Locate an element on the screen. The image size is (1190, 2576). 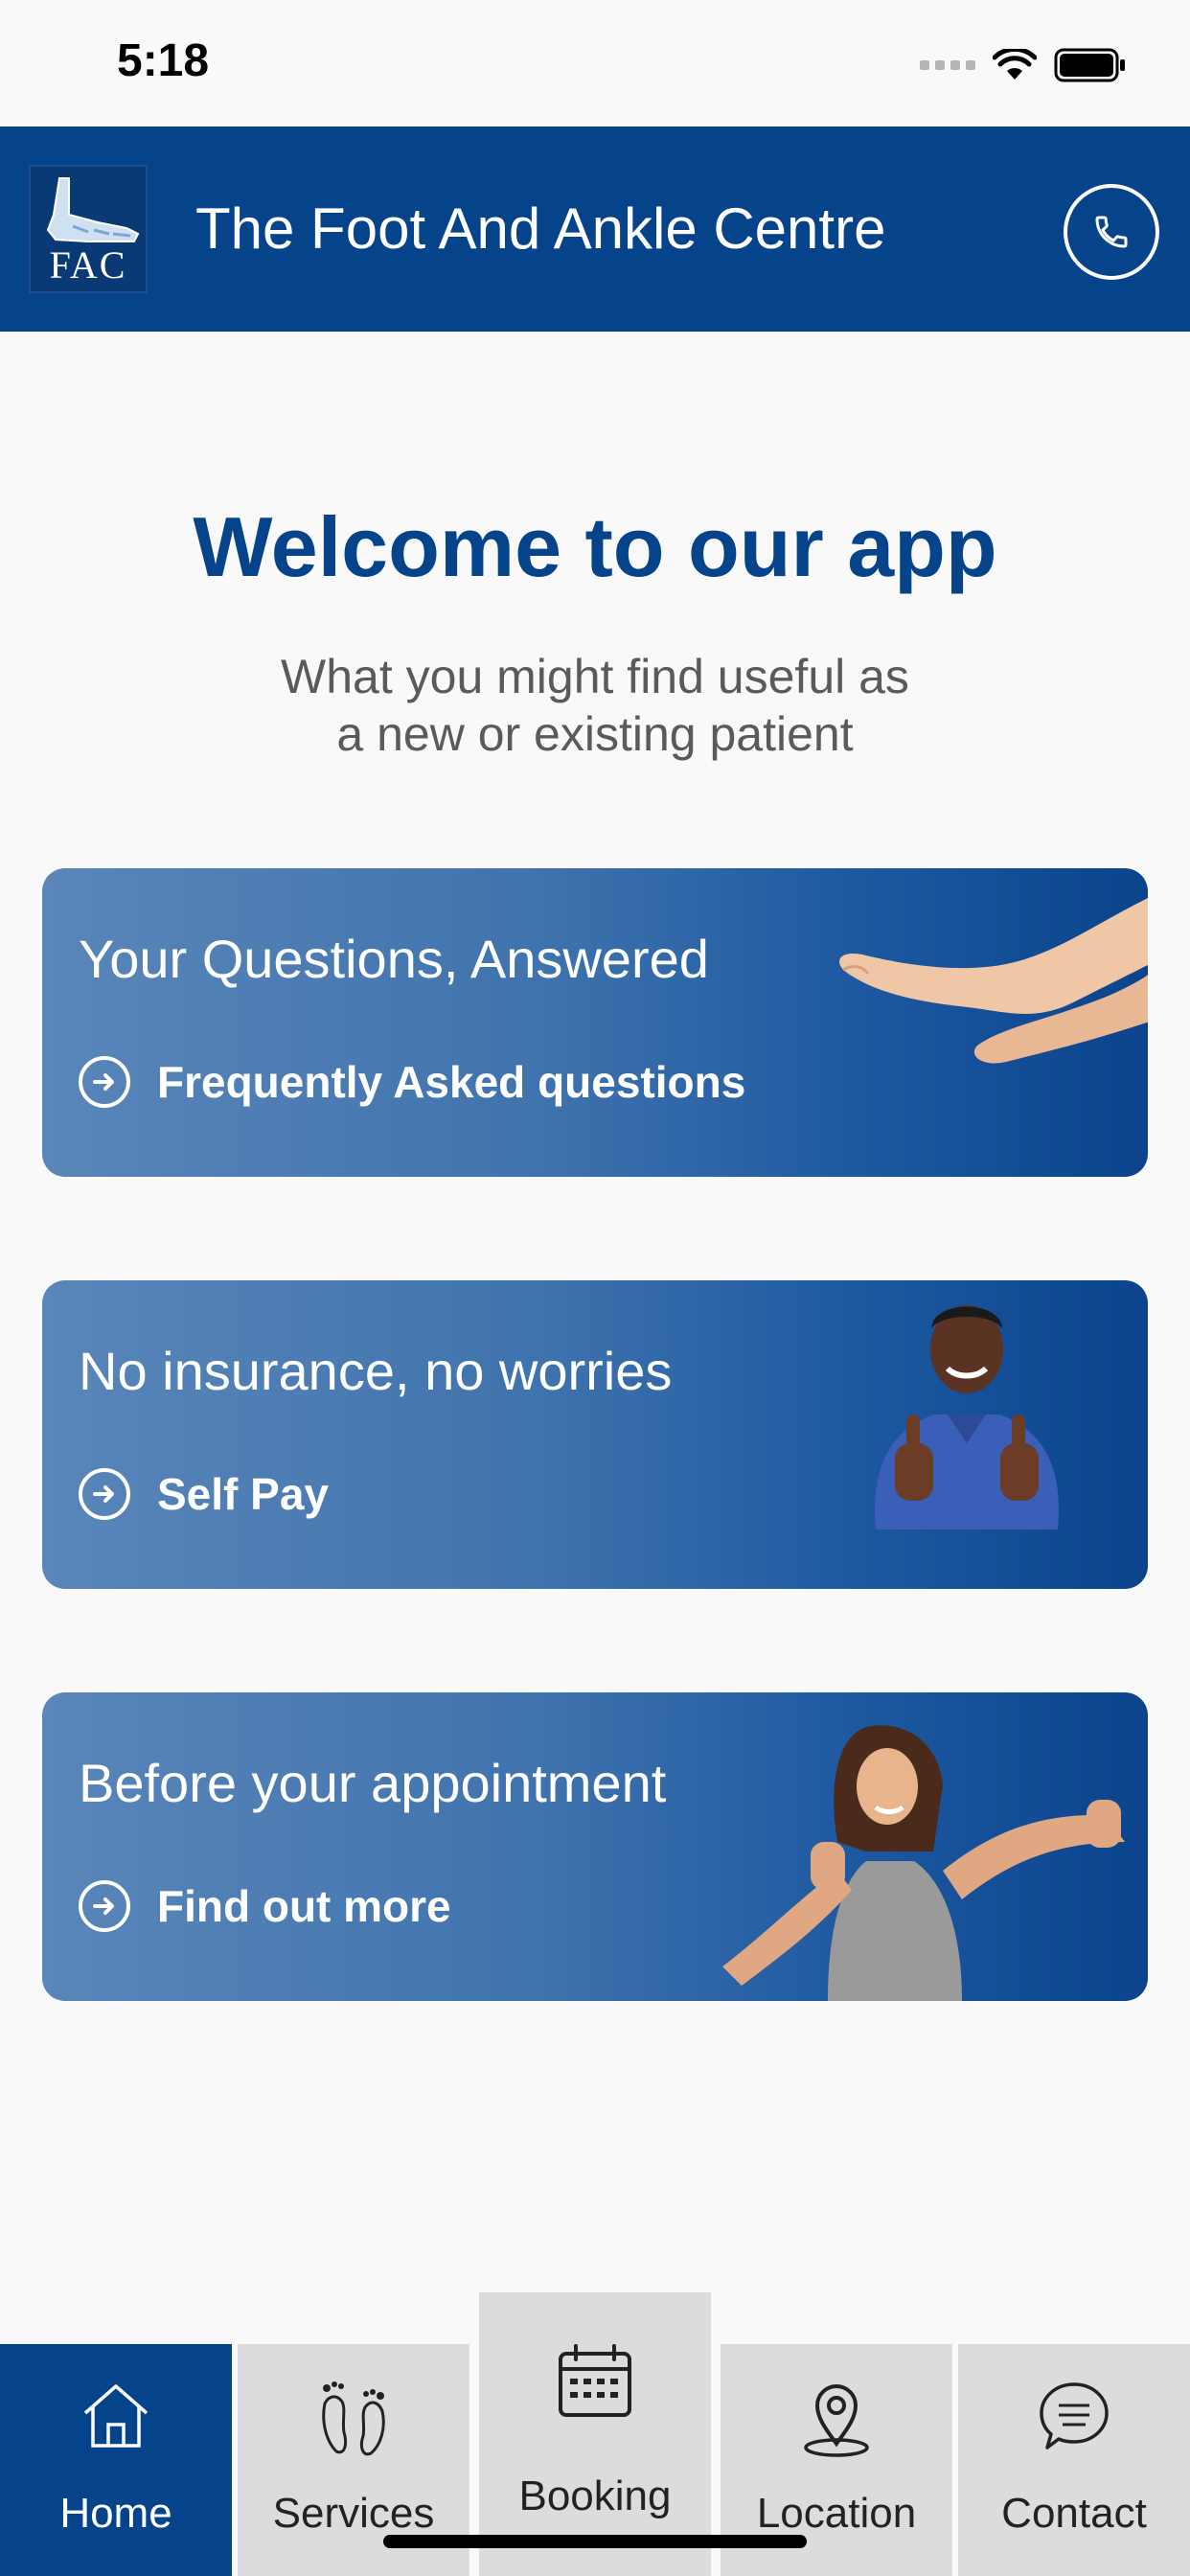
logo: FAC is located at coordinates (89, 229).